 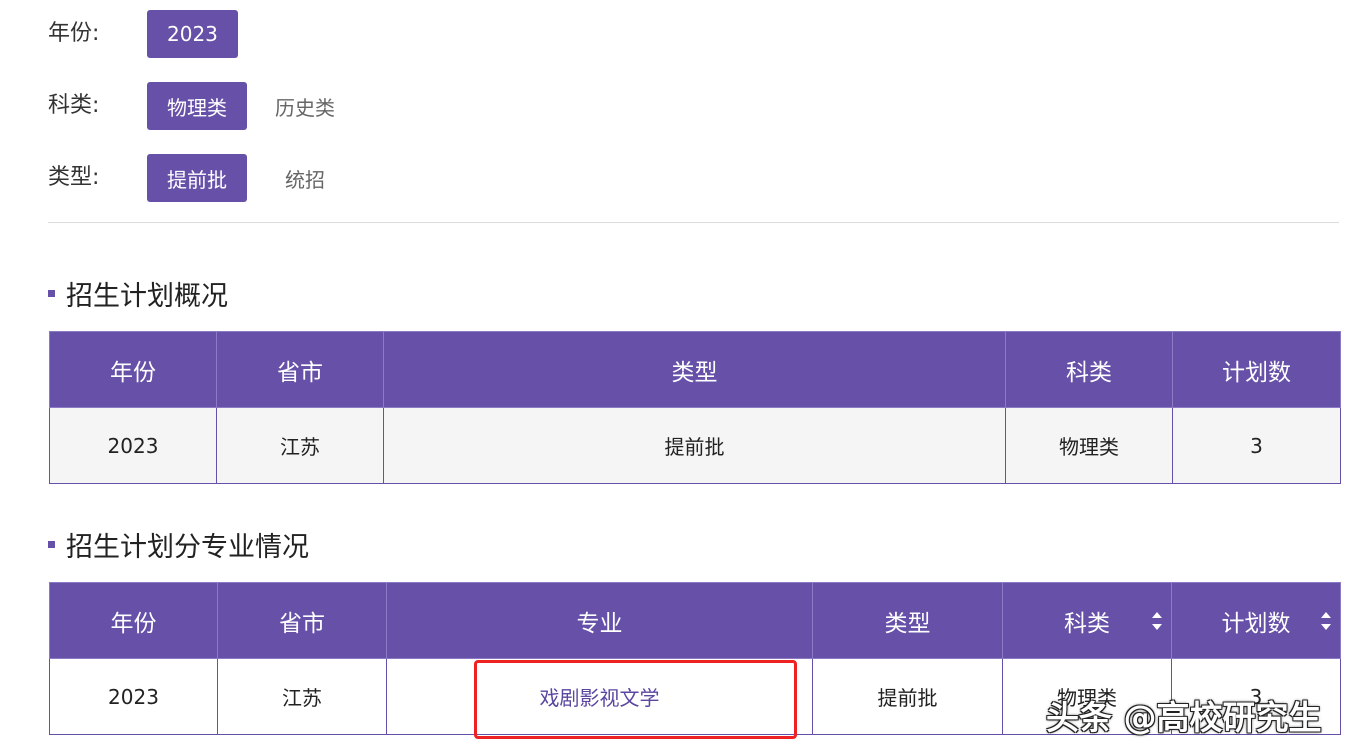 I want to click on cell-subject: 物理类, so click(x=1089, y=445).